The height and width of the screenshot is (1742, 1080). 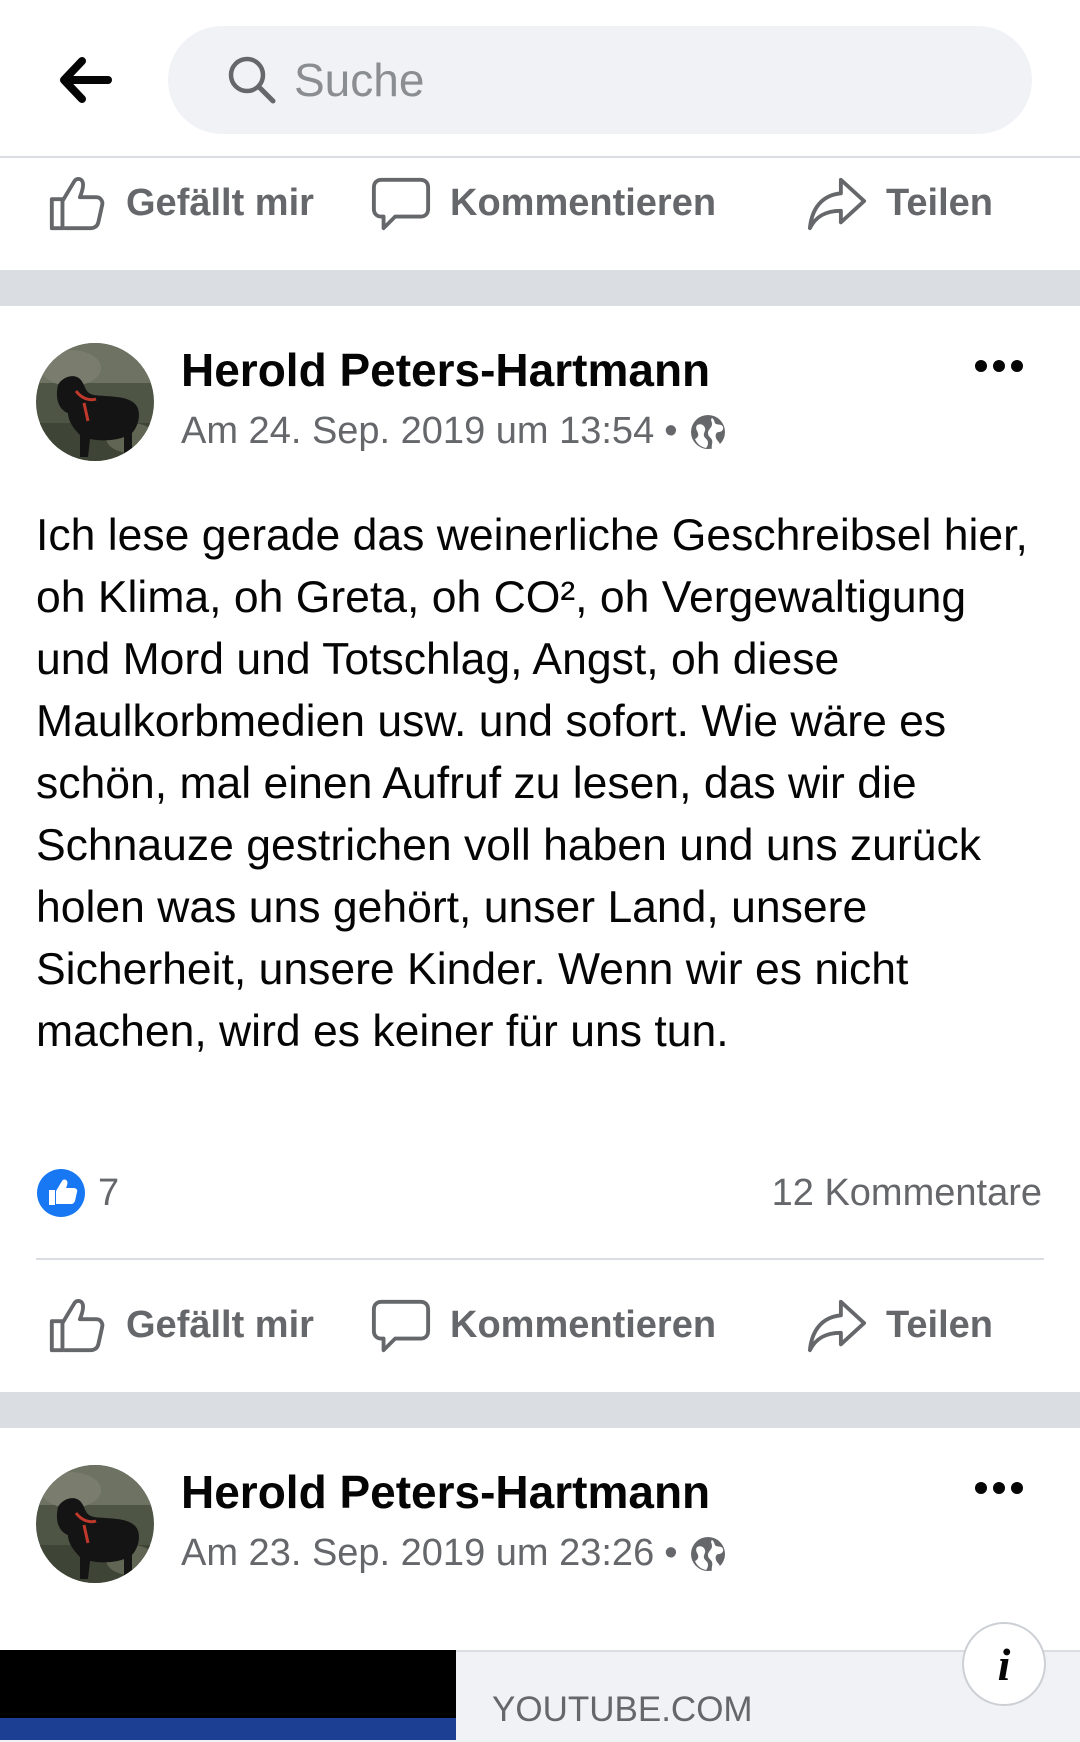 I want to click on action-bar-post: Gefällt mir Kommentieren Teilen, so click(x=540, y=1325).